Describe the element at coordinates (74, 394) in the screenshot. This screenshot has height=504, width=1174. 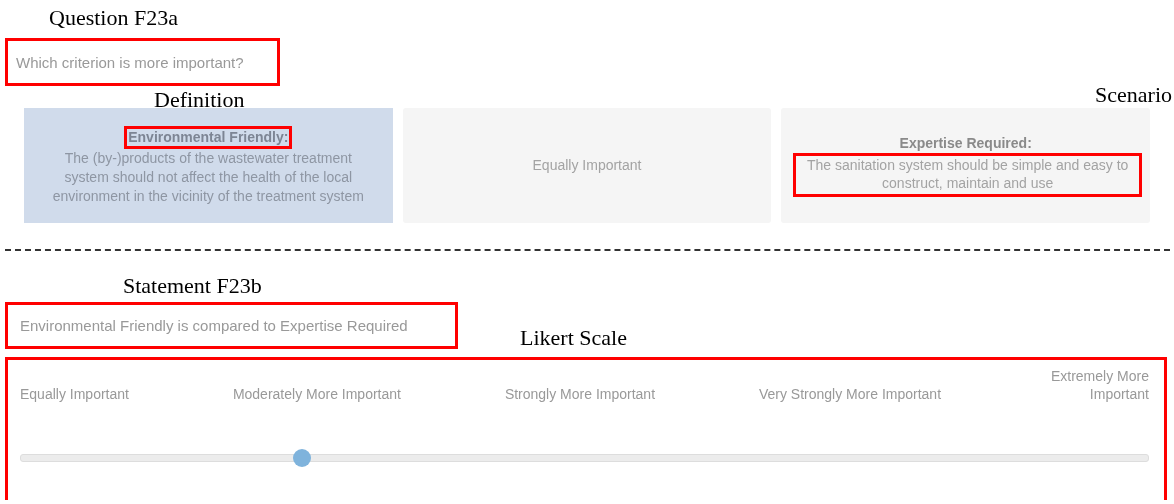
I see `scale-label: Equally Important` at that location.